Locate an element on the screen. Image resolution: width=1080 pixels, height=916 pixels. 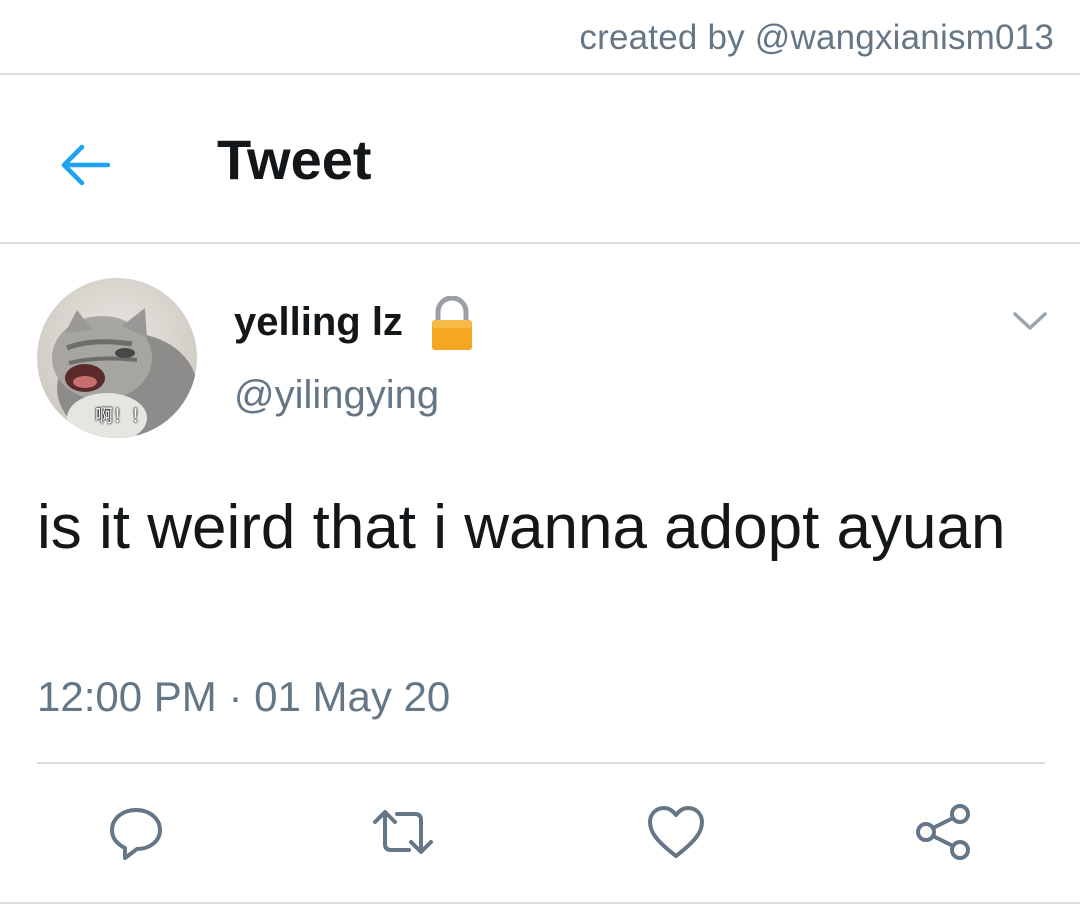
heart-icon is located at coordinates (676, 832).